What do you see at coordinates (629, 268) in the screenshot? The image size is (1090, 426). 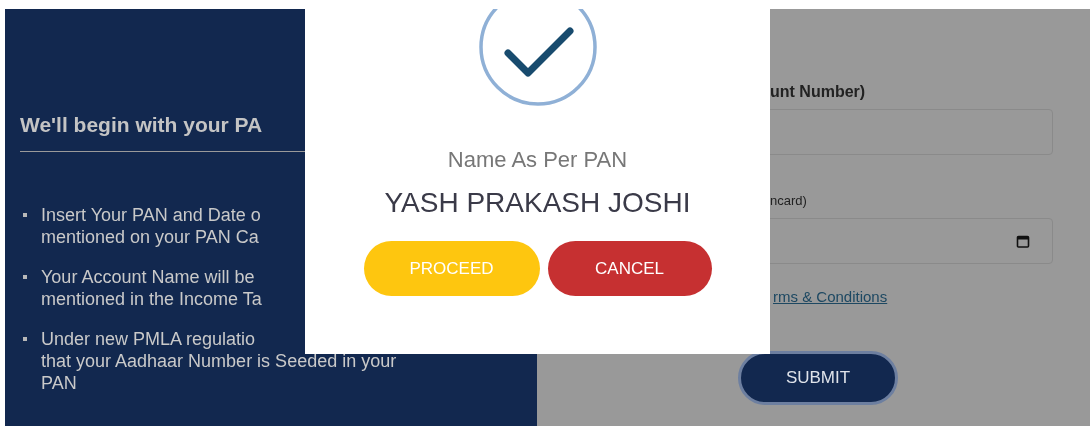 I see `cancel-button: CANCEL` at bounding box center [629, 268].